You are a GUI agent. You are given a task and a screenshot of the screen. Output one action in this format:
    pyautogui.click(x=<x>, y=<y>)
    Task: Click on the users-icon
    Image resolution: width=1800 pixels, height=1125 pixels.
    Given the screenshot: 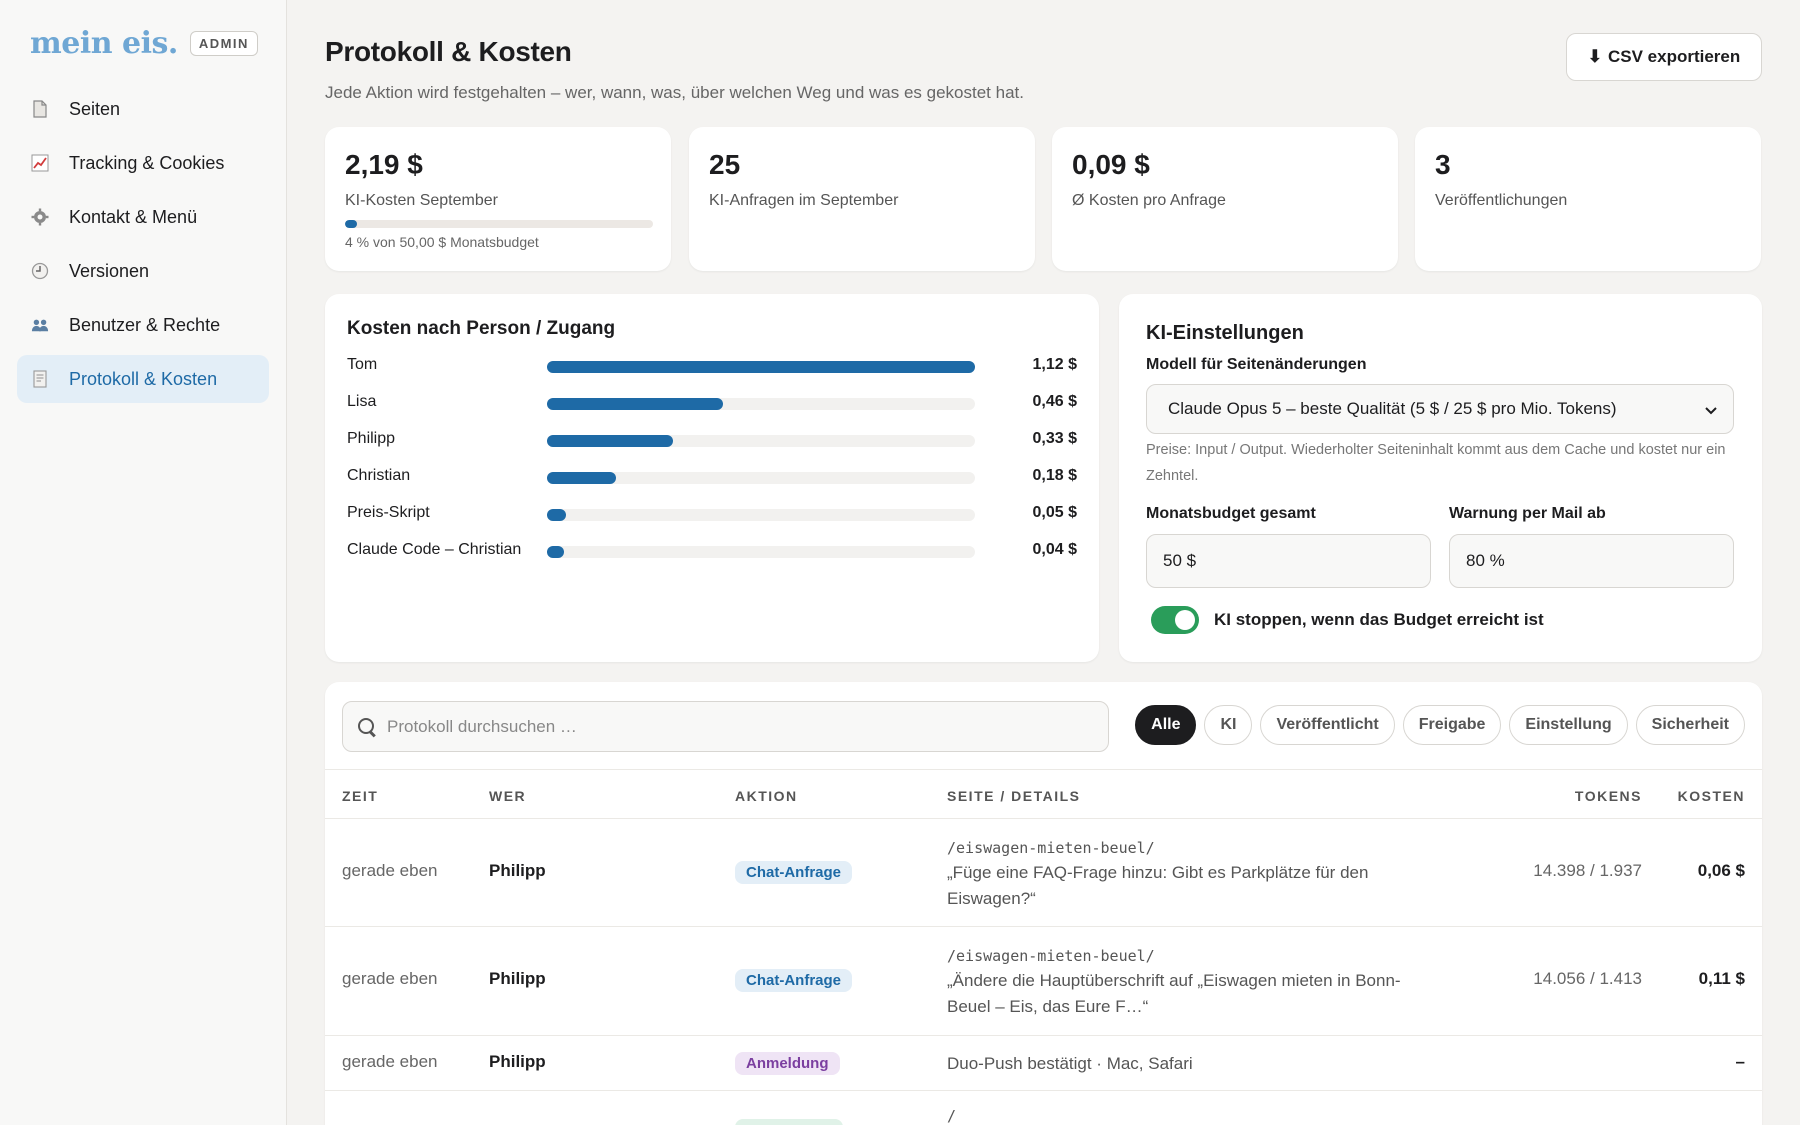 What is the action you would take?
    pyautogui.click(x=40, y=325)
    